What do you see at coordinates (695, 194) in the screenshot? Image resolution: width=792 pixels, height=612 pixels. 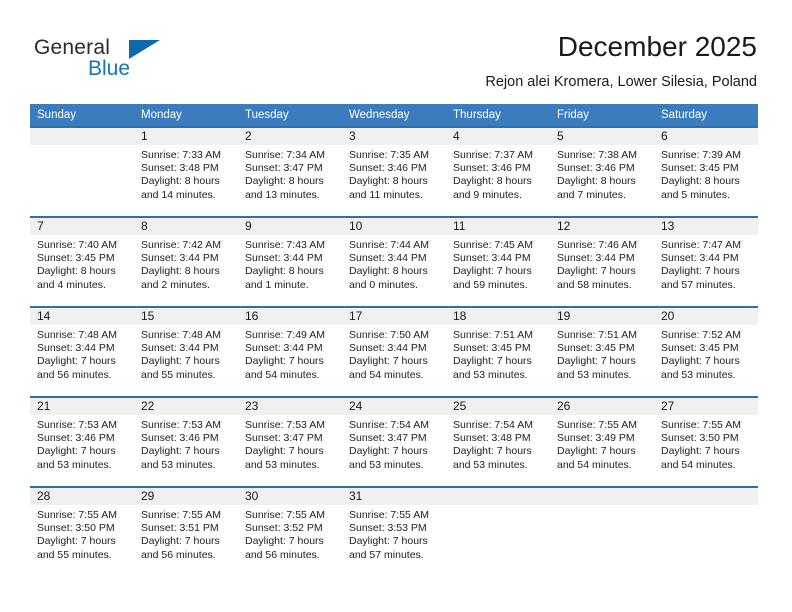 I see `day-daylight2-text: and 5 minutes.` at bounding box center [695, 194].